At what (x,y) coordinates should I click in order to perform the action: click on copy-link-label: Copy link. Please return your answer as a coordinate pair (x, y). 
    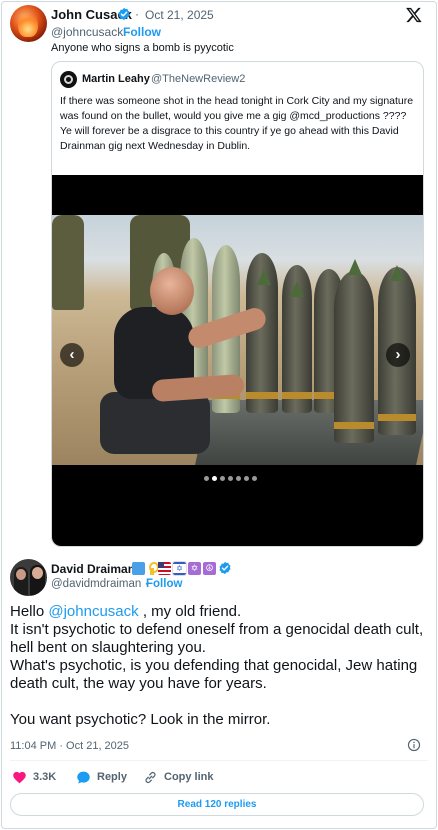
    Looking at the image, I should click on (189, 777).